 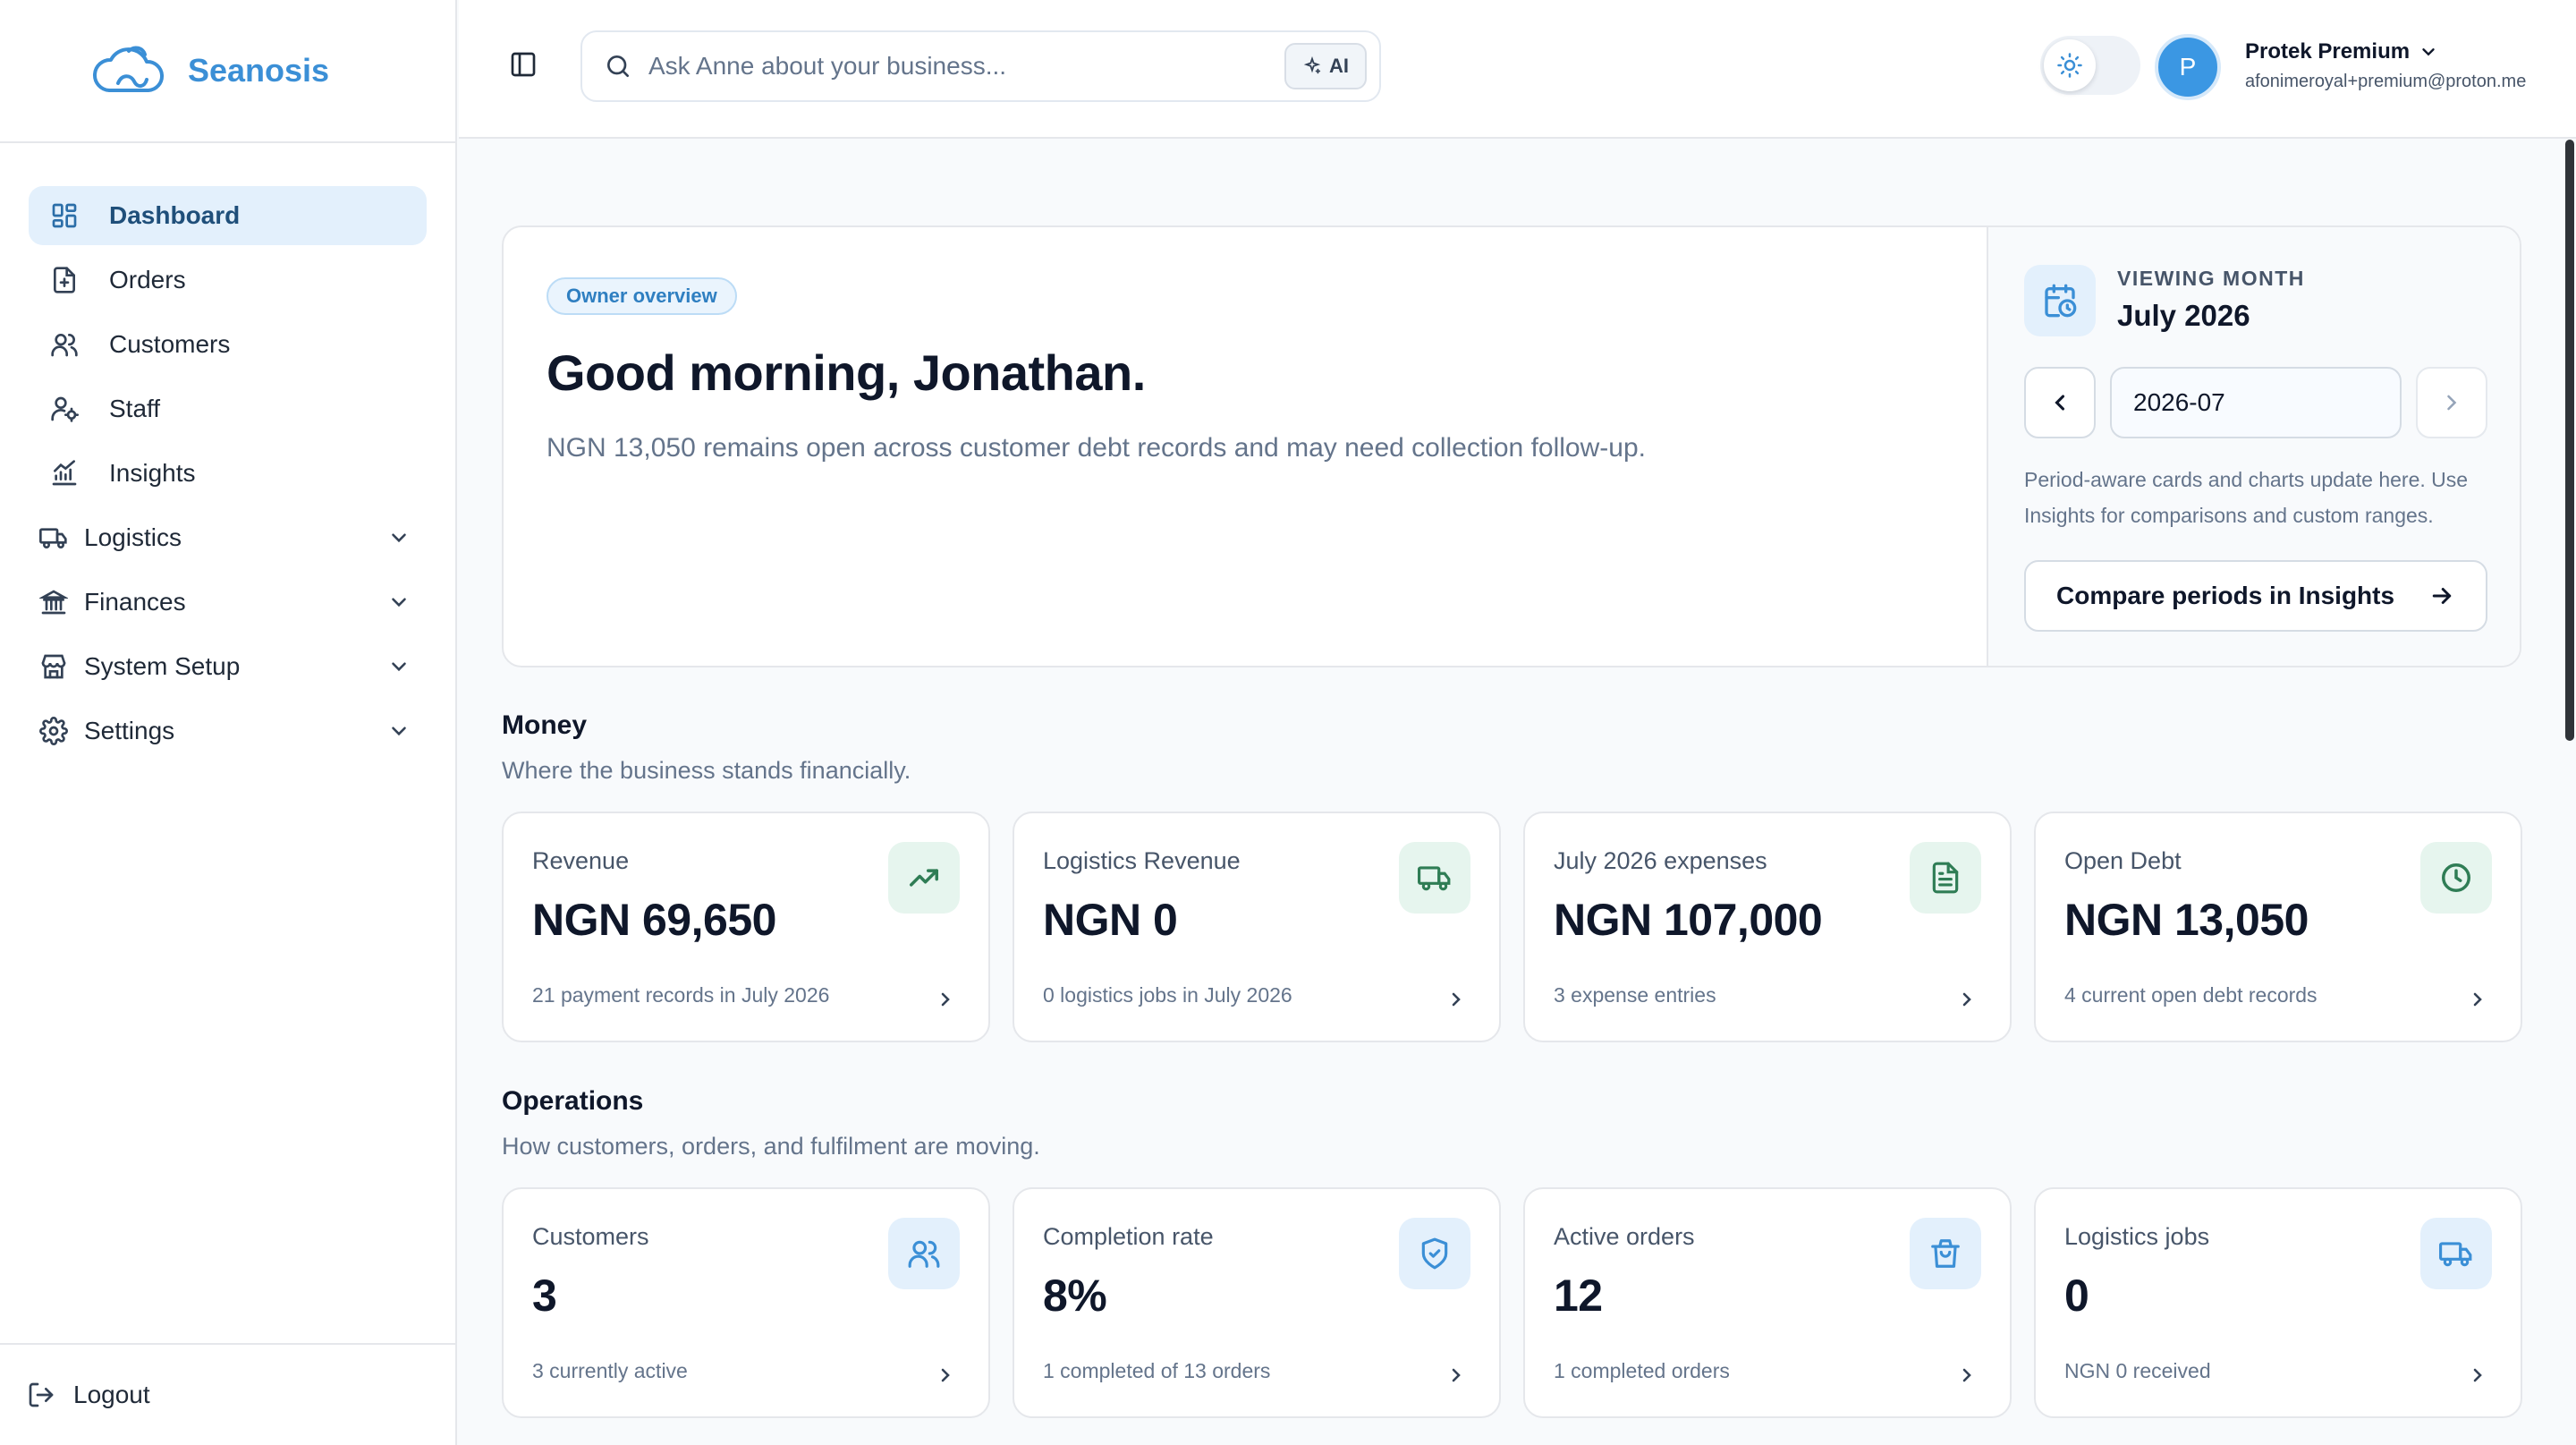 What do you see at coordinates (1339, 66) in the screenshot?
I see `ai-label: AI` at bounding box center [1339, 66].